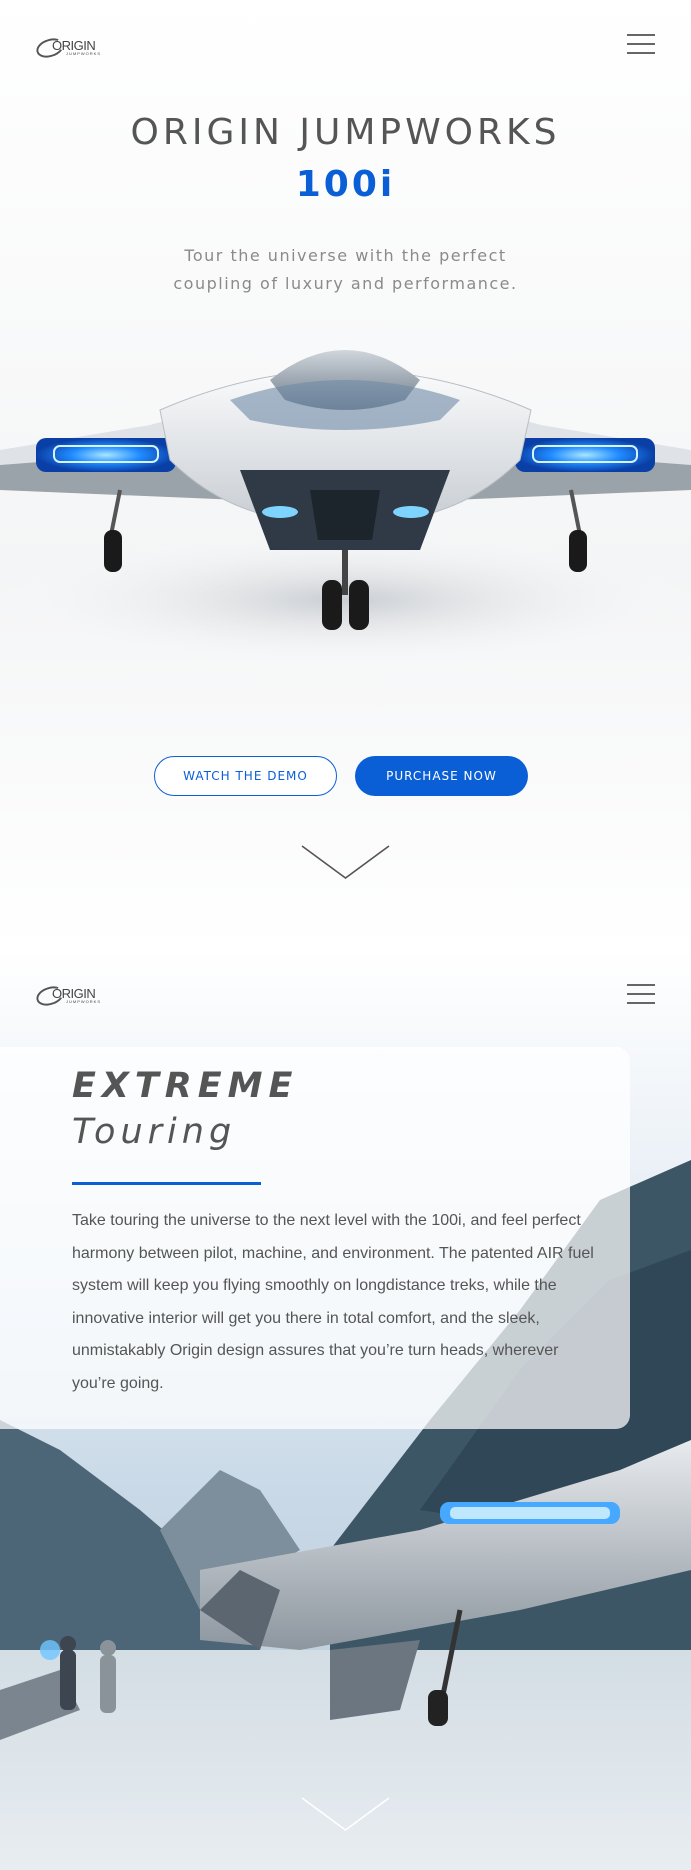  Describe the element at coordinates (345, 184) in the screenshot. I see `model-name: 100i` at that location.